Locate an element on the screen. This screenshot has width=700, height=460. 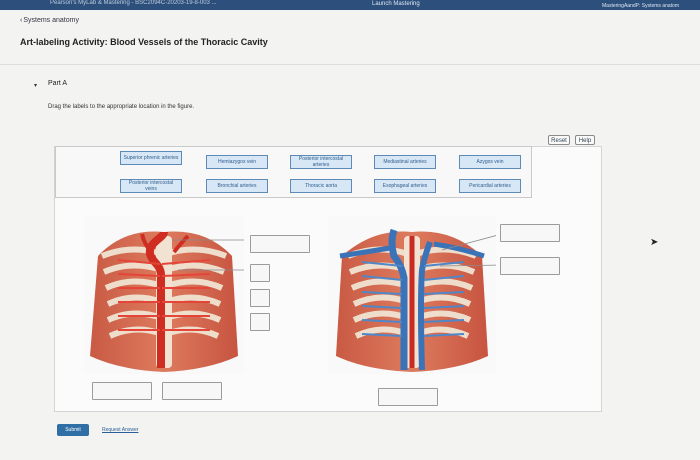
divider is located at coordinates (350, 64).